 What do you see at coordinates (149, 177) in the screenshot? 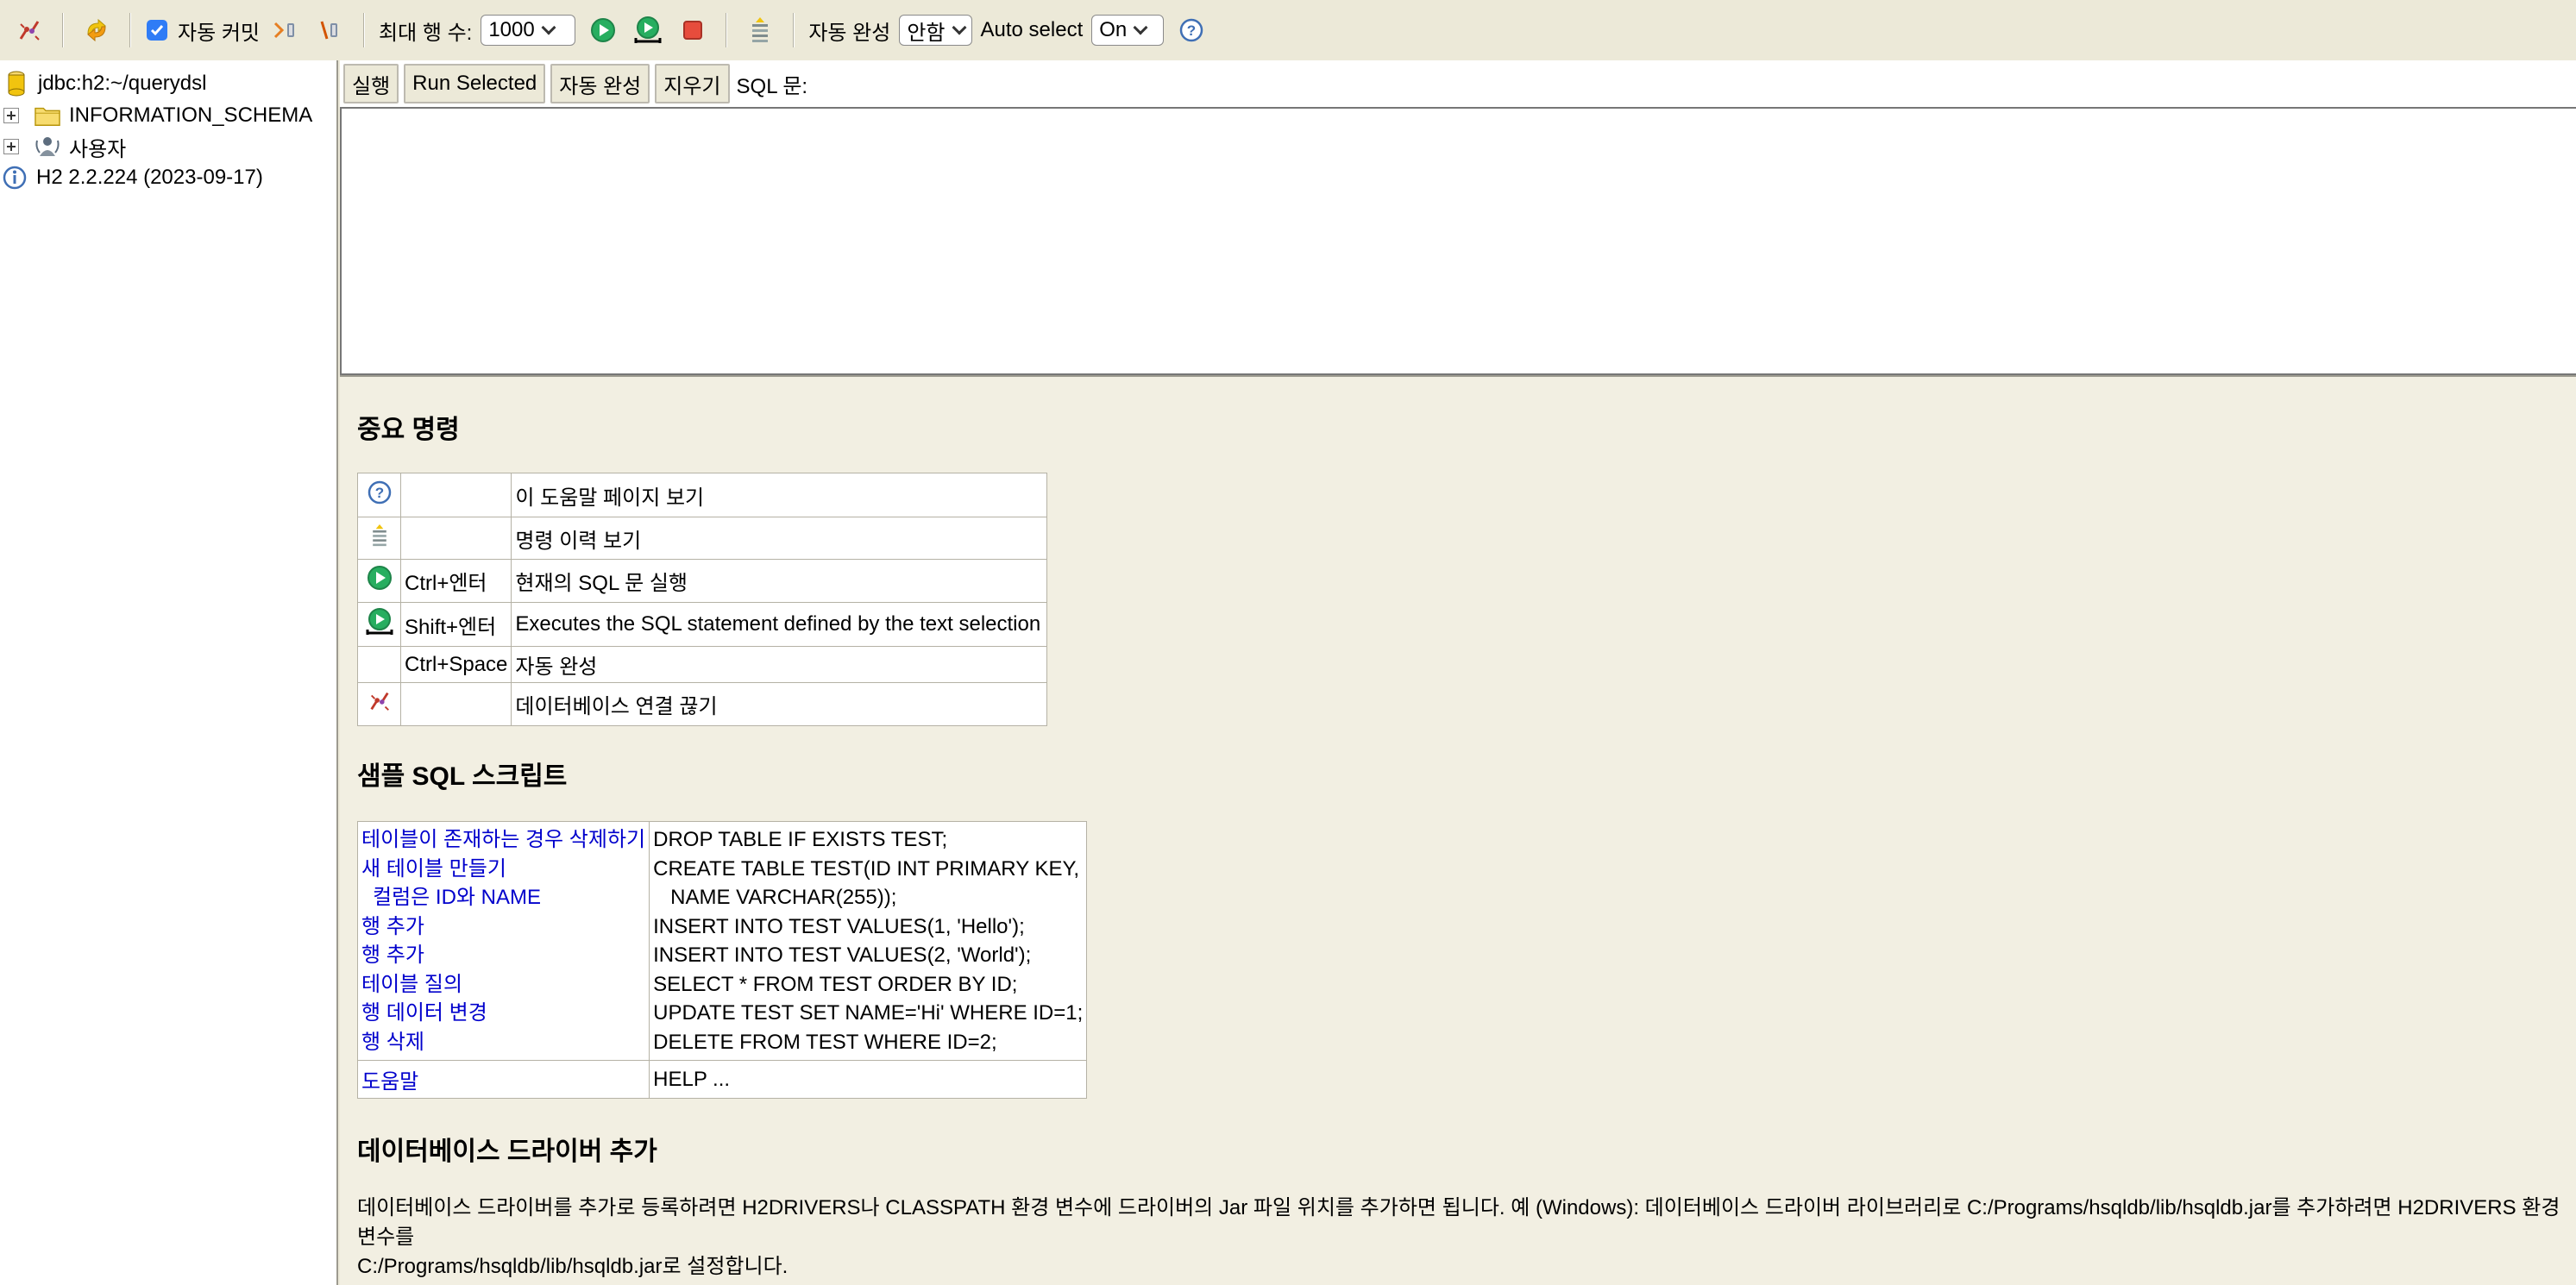
I see `tree-item-label: H2 2.2.224 (2023-09-17)` at bounding box center [149, 177].